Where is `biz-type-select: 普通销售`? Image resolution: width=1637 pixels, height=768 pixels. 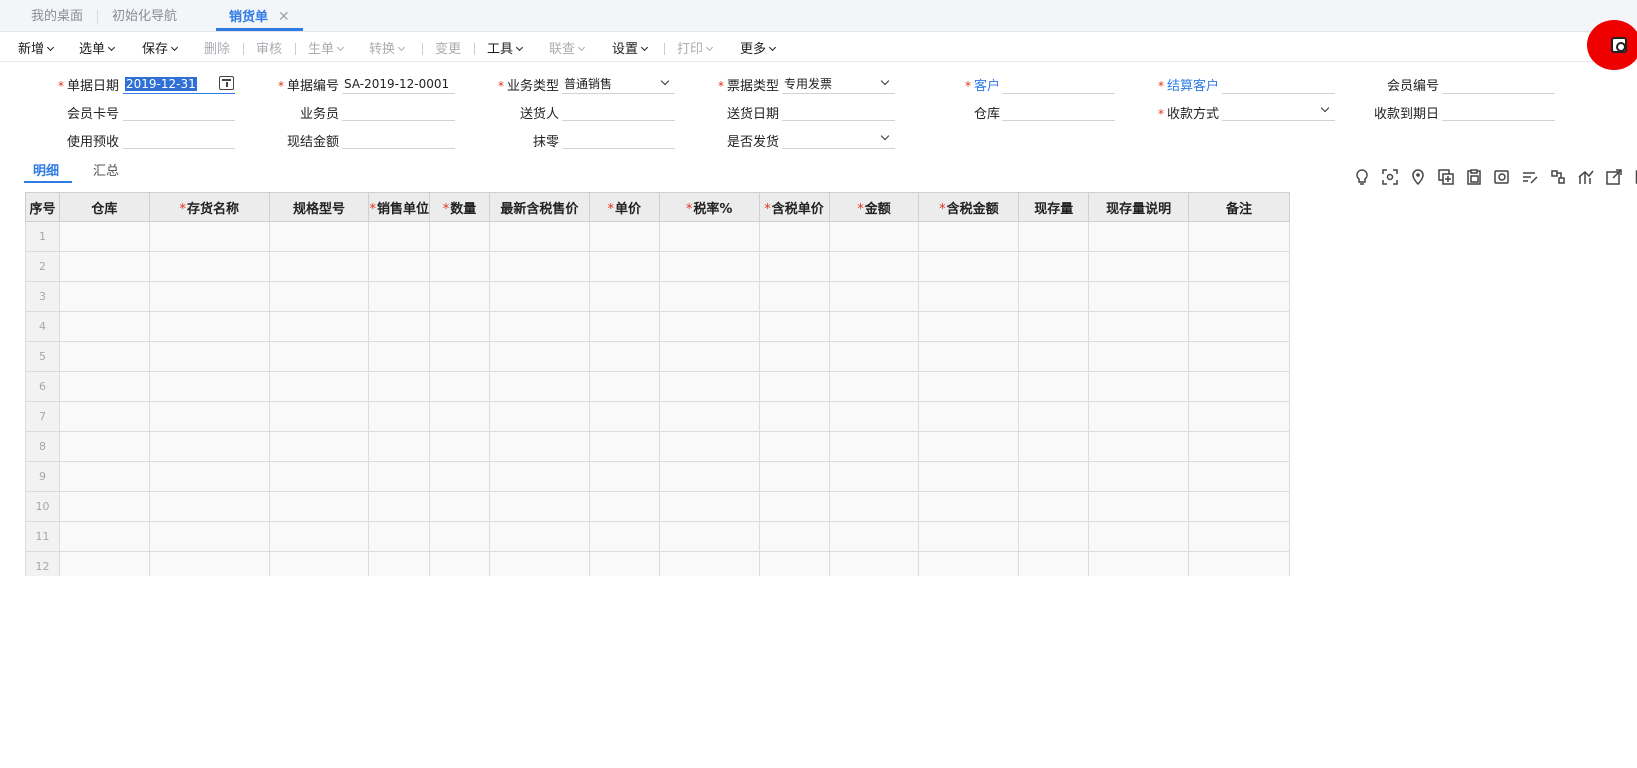 biz-type-select: 普通销售 is located at coordinates (618, 84).